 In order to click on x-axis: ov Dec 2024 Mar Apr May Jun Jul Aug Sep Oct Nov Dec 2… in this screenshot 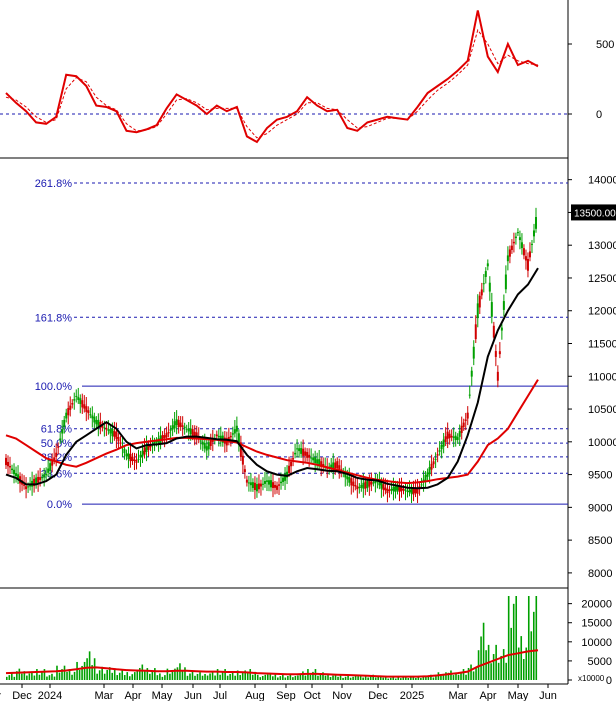, I will do `click(278, 692)`.